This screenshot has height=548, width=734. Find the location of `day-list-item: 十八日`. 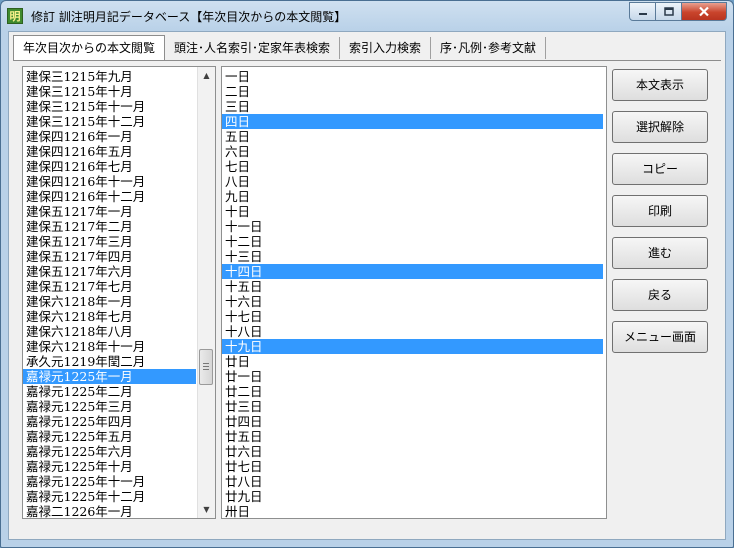

day-list-item: 十八日 is located at coordinates (412, 331).